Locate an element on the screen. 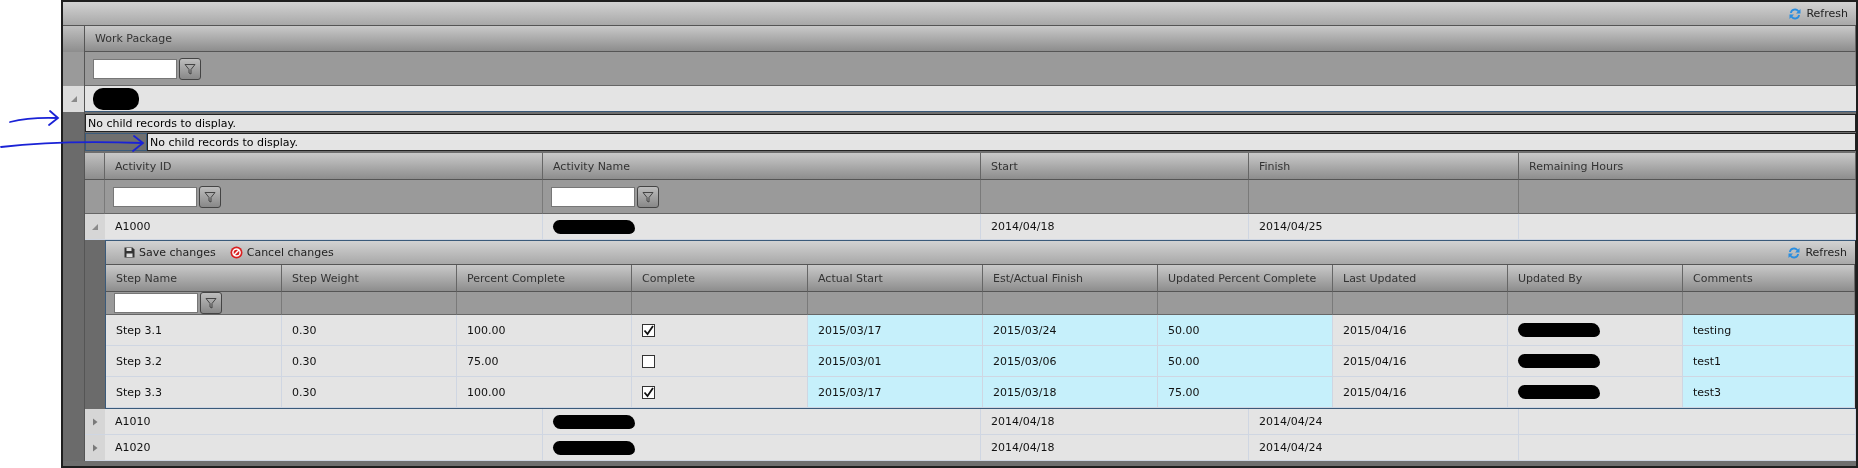 The height and width of the screenshot is (468, 1858). column-header: Est/Actual Finish is located at coordinates (1070, 278).